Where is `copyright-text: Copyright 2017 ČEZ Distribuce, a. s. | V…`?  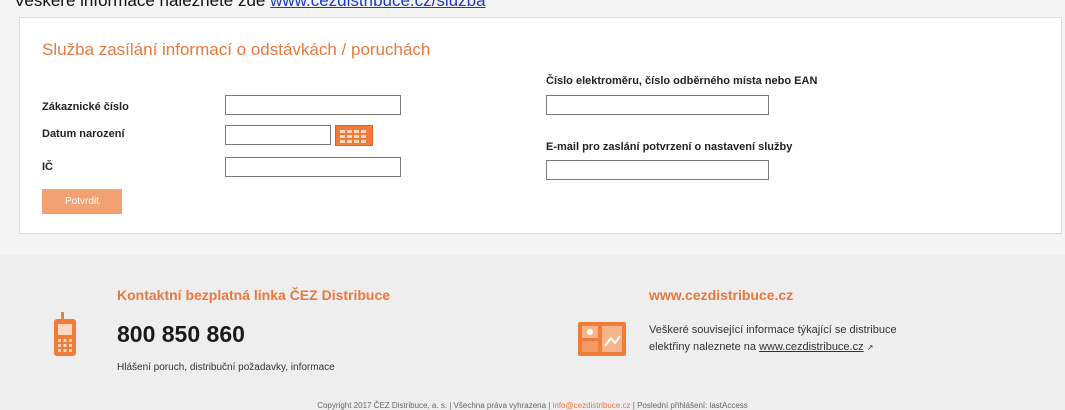
copyright-text: Copyright 2017 ČEZ Distribuce, a. s. | V… is located at coordinates (434, 405).